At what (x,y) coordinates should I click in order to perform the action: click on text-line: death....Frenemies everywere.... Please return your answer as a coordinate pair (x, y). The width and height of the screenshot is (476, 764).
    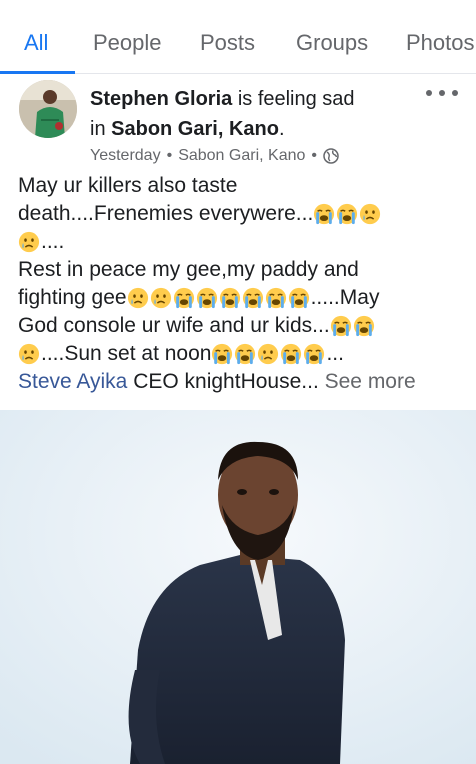
    Looking at the image, I should click on (244, 214).